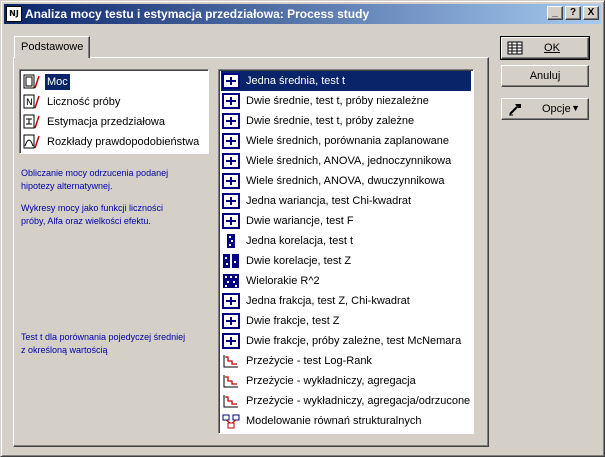 The height and width of the screenshot is (457, 605). I want to click on test-item: Wielorakie R^2, so click(346, 281).